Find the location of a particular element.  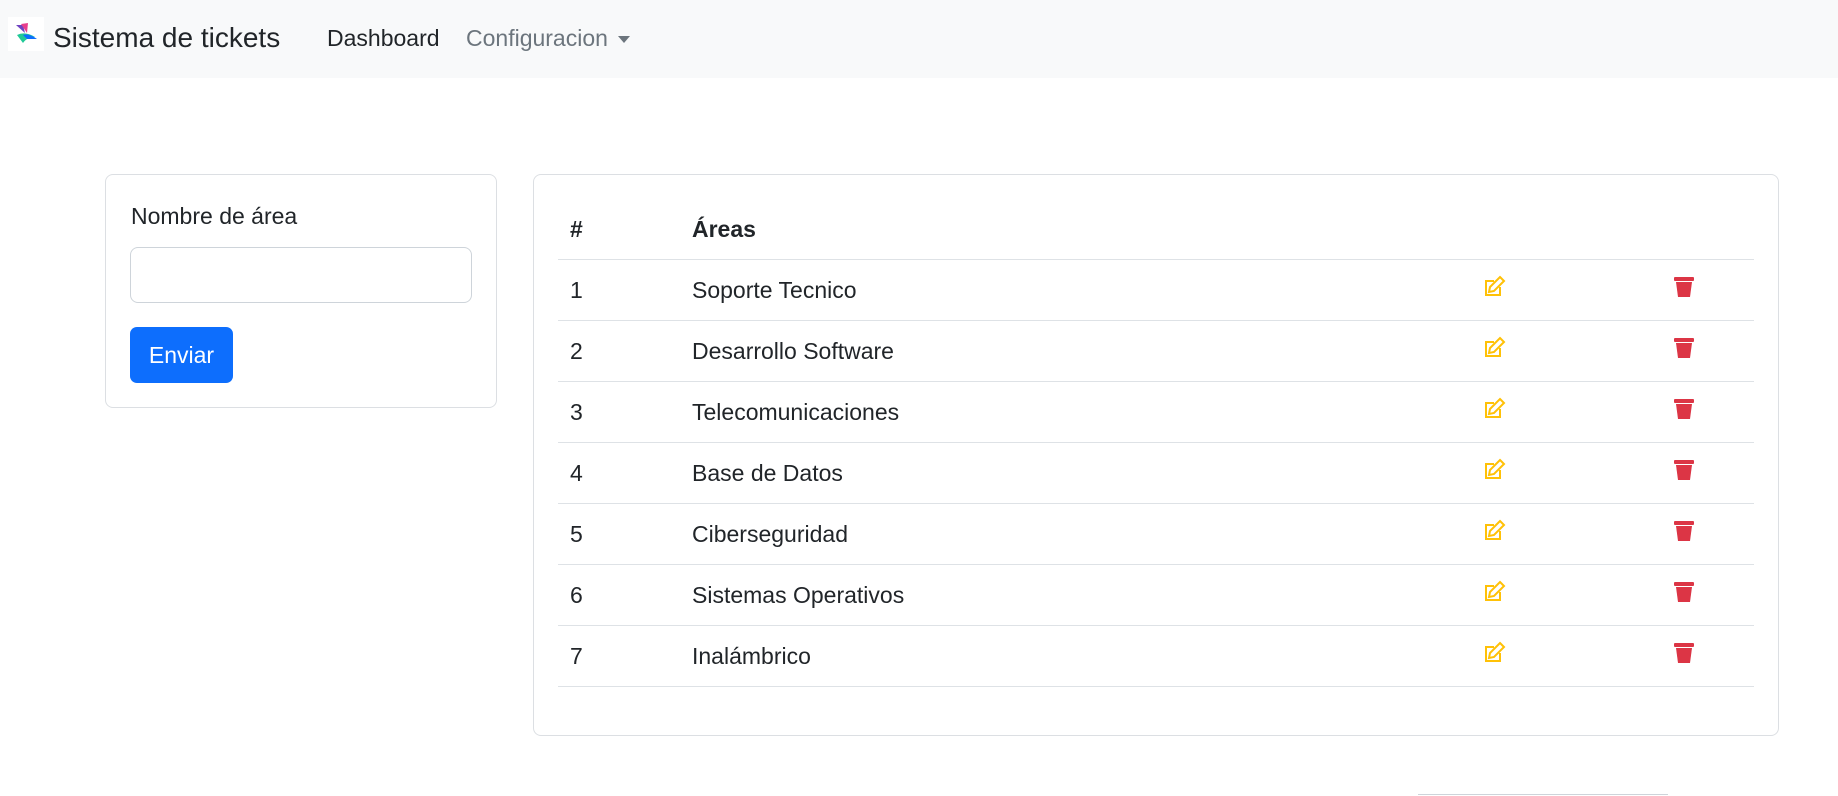

row-number: 3 is located at coordinates (625, 412).